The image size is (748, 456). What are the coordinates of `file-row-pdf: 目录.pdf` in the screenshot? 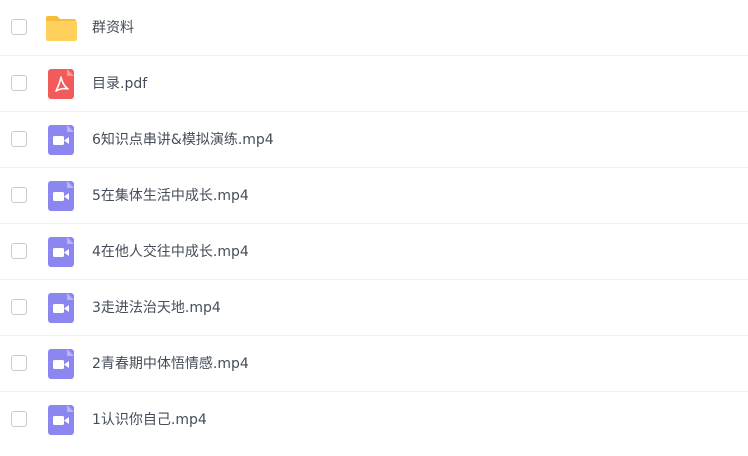 It's located at (374, 84).